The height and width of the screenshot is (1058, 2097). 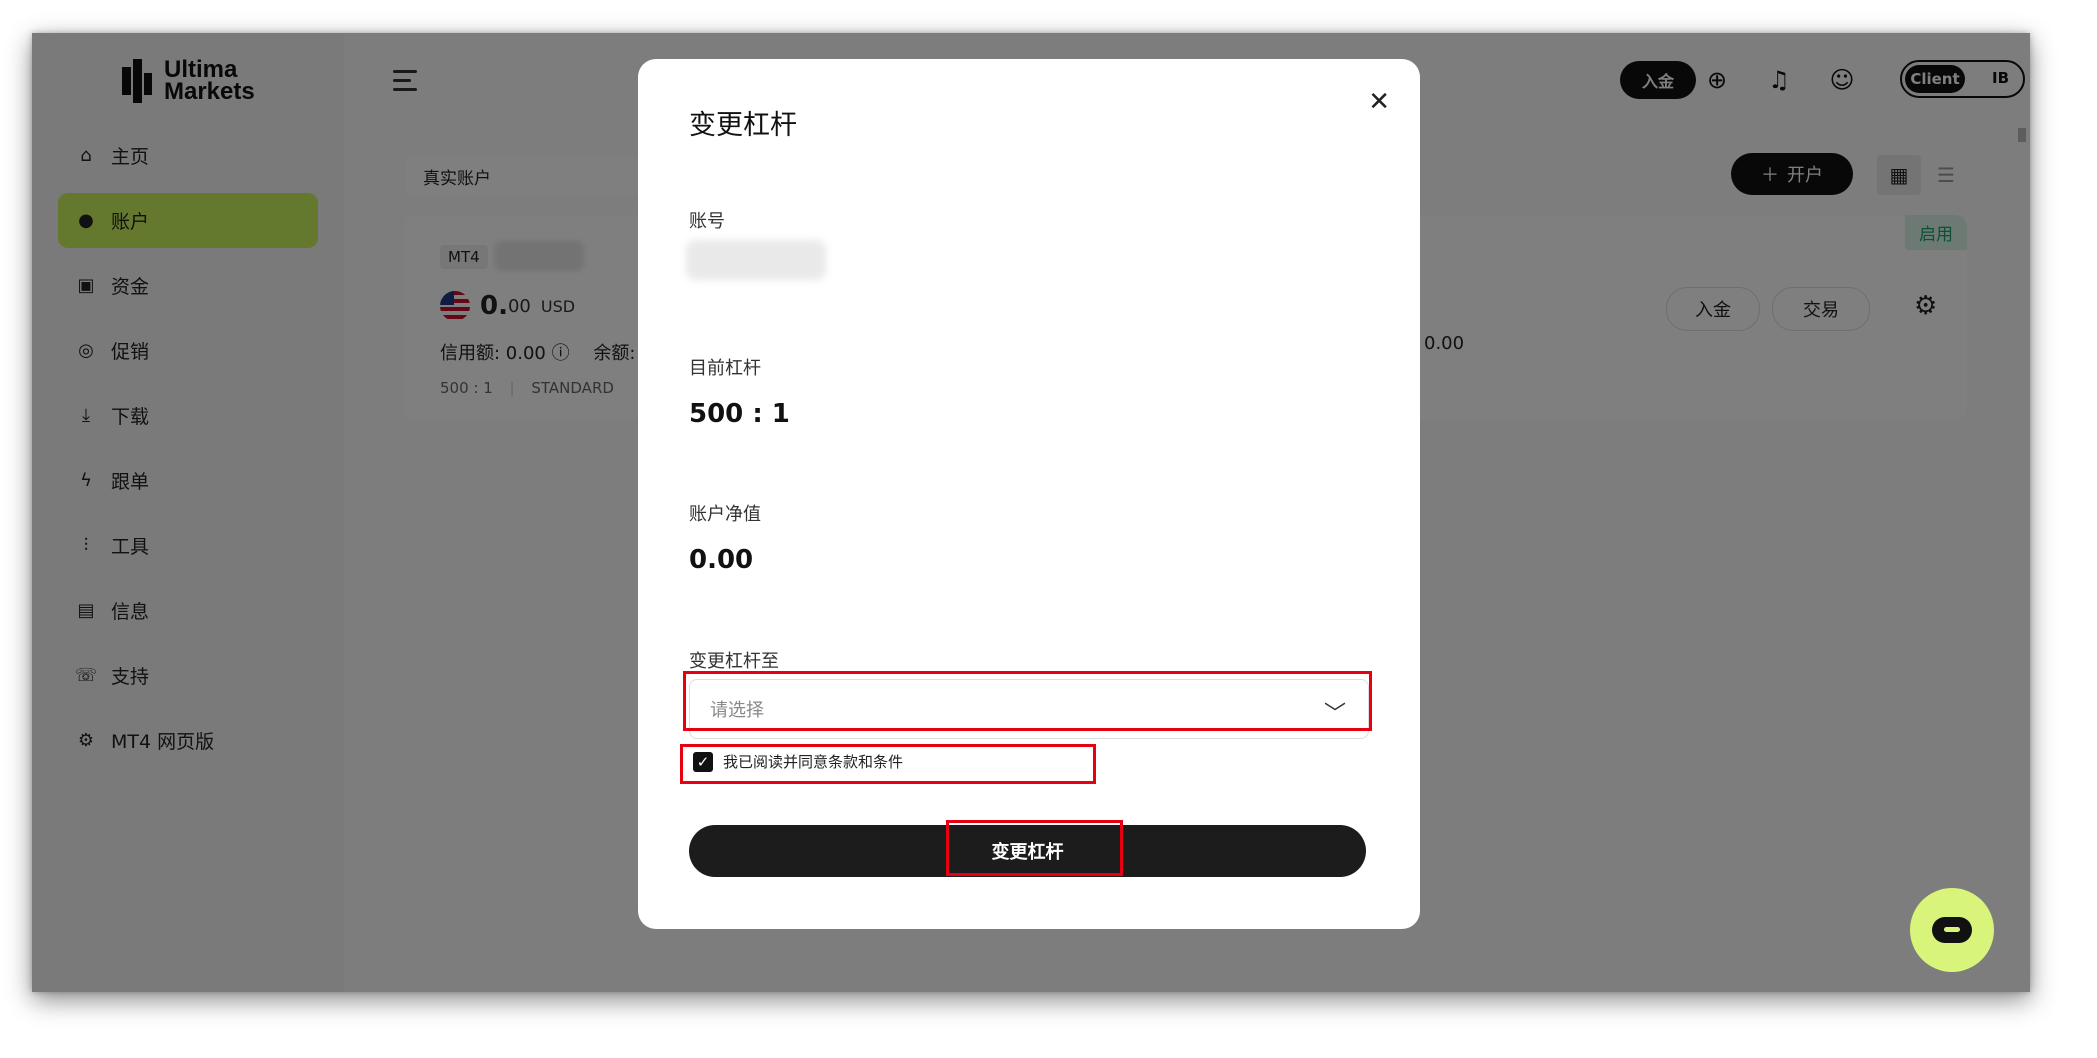 I want to click on account-label: 账号, so click(x=707, y=221).